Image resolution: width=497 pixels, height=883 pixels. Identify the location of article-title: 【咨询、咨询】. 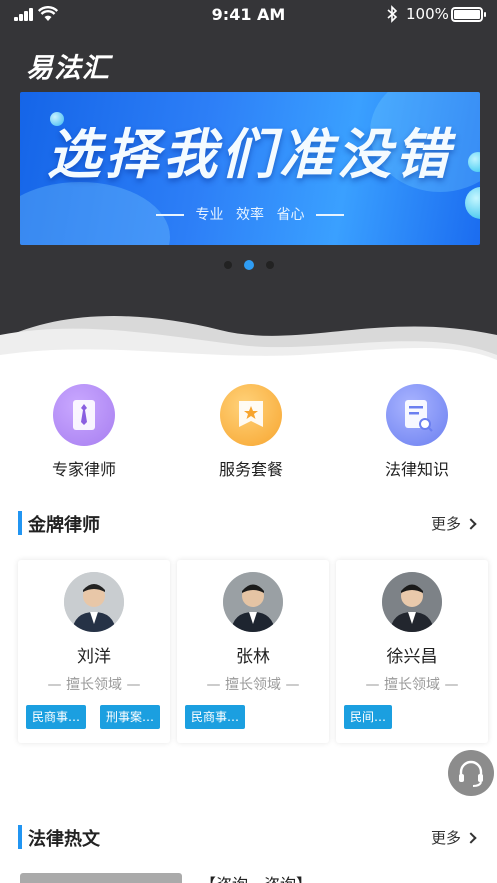
(256, 877).